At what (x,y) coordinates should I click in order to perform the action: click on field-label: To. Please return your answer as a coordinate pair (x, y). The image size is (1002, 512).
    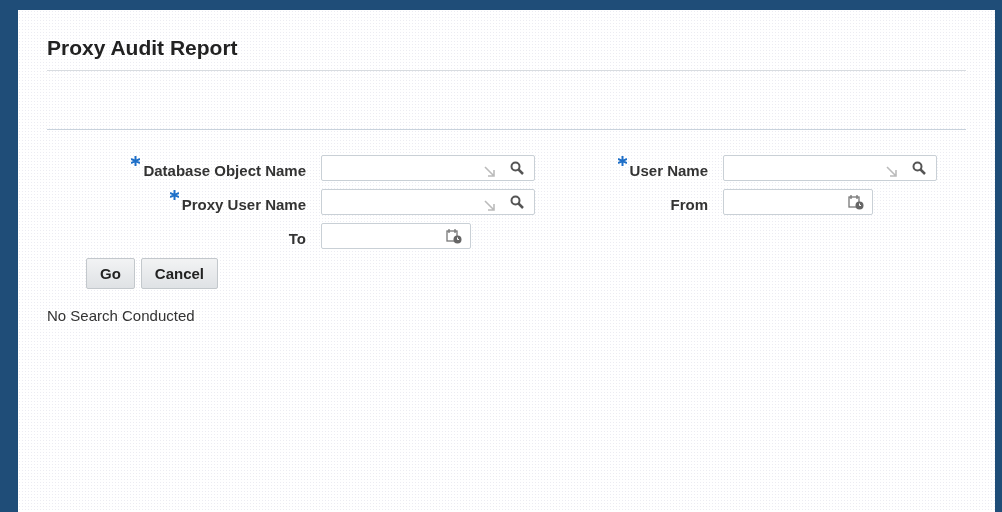
    Looking at the image, I should click on (297, 237).